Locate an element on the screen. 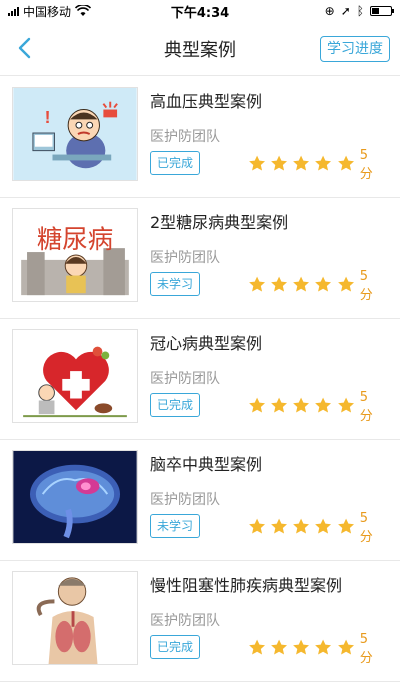 The image size is (400, 682). heart-disease-illustration is located at coordinates (75, 376).